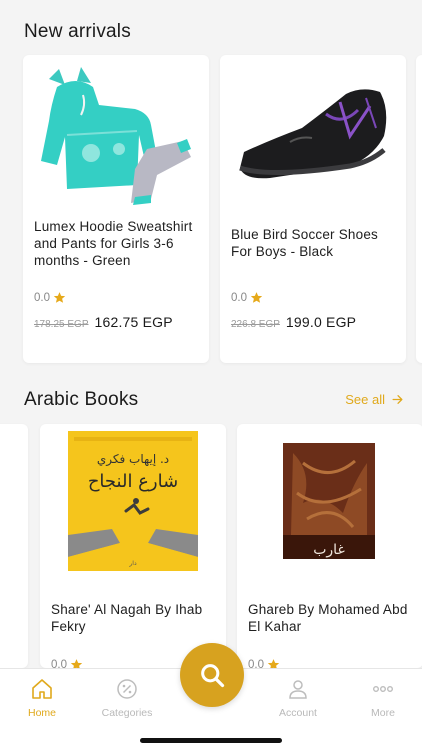  I want to click on tab-label: Account, so click(298, 713).